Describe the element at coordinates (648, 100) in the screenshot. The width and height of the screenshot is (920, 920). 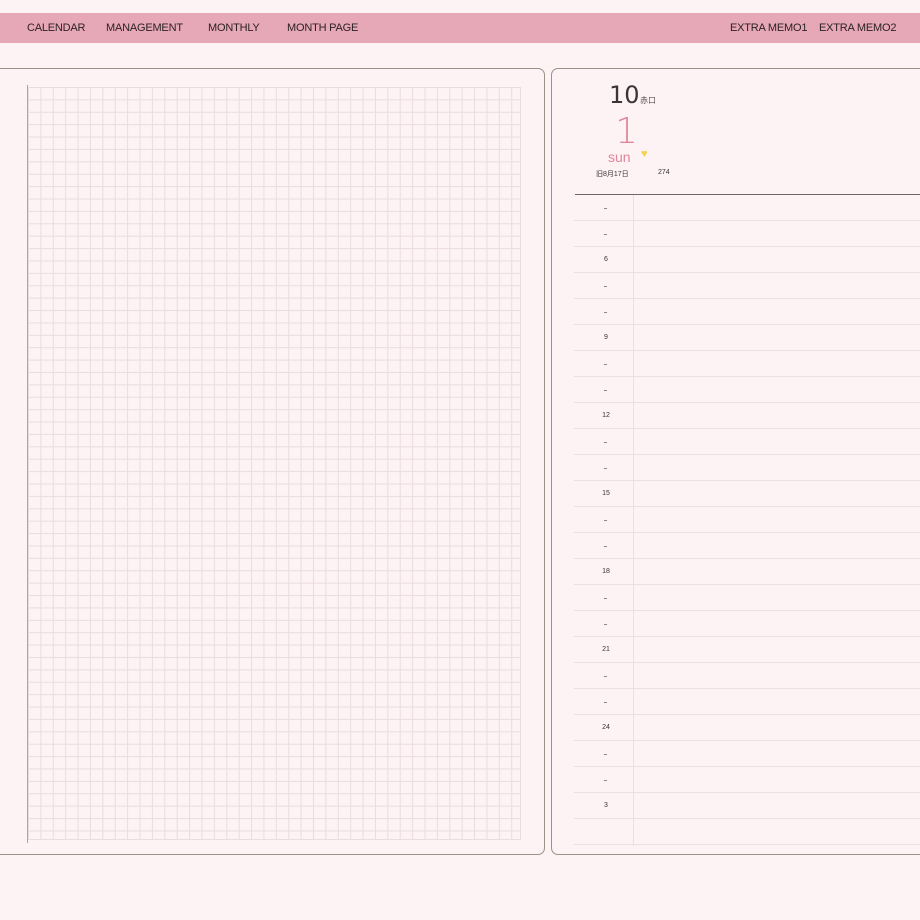
I see `rokuyo-label: 赤口` at that location.